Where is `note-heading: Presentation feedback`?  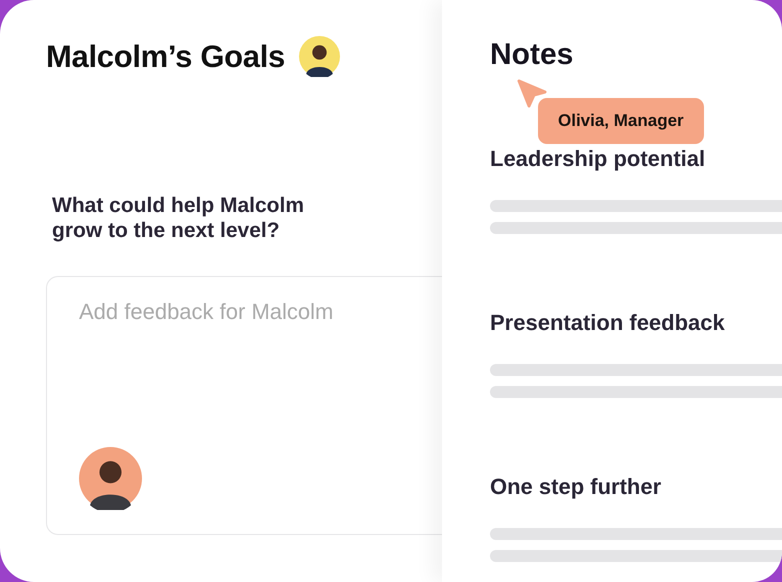 note-heading: Presentation feedback is located at coordinates (608, 323).